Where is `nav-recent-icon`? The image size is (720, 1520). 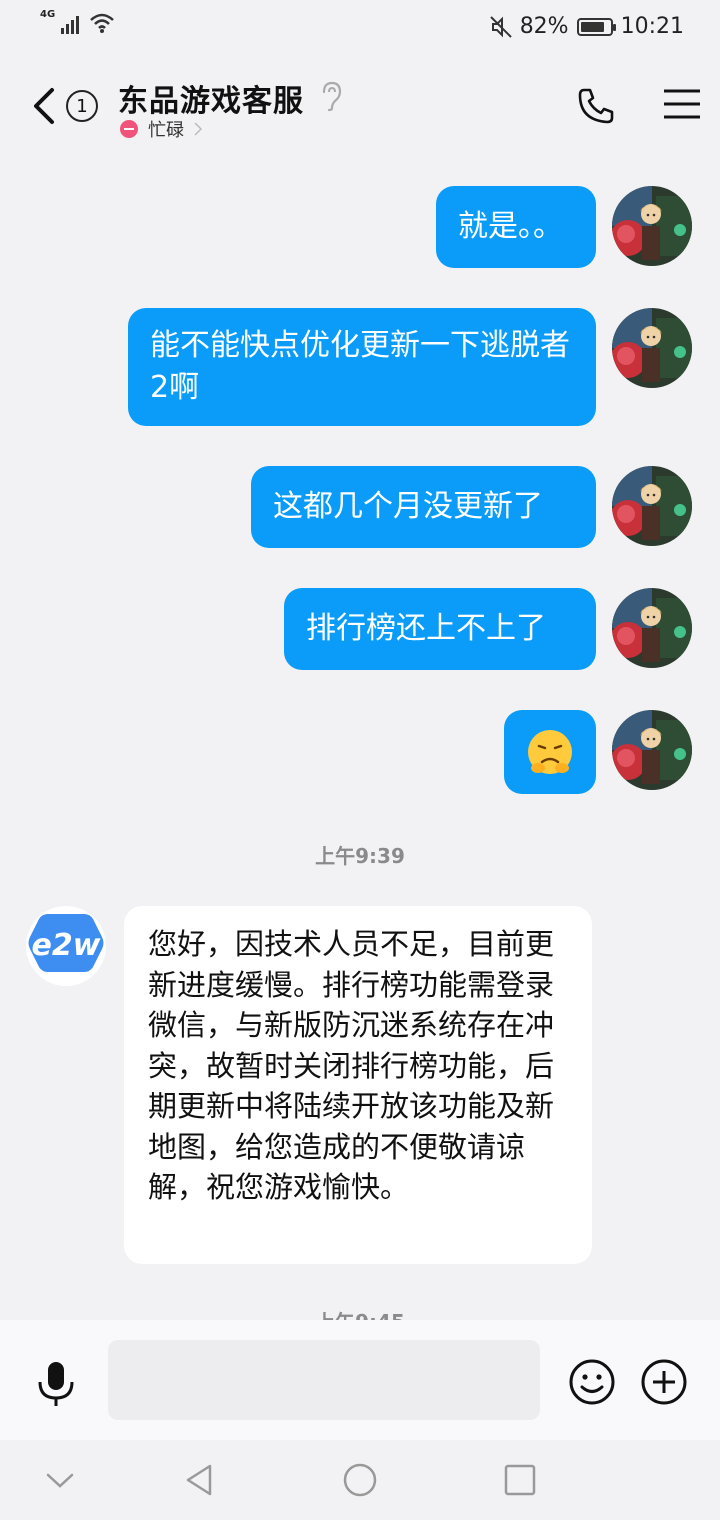 nav-recent-icon is located at coordinates (520, 1480).